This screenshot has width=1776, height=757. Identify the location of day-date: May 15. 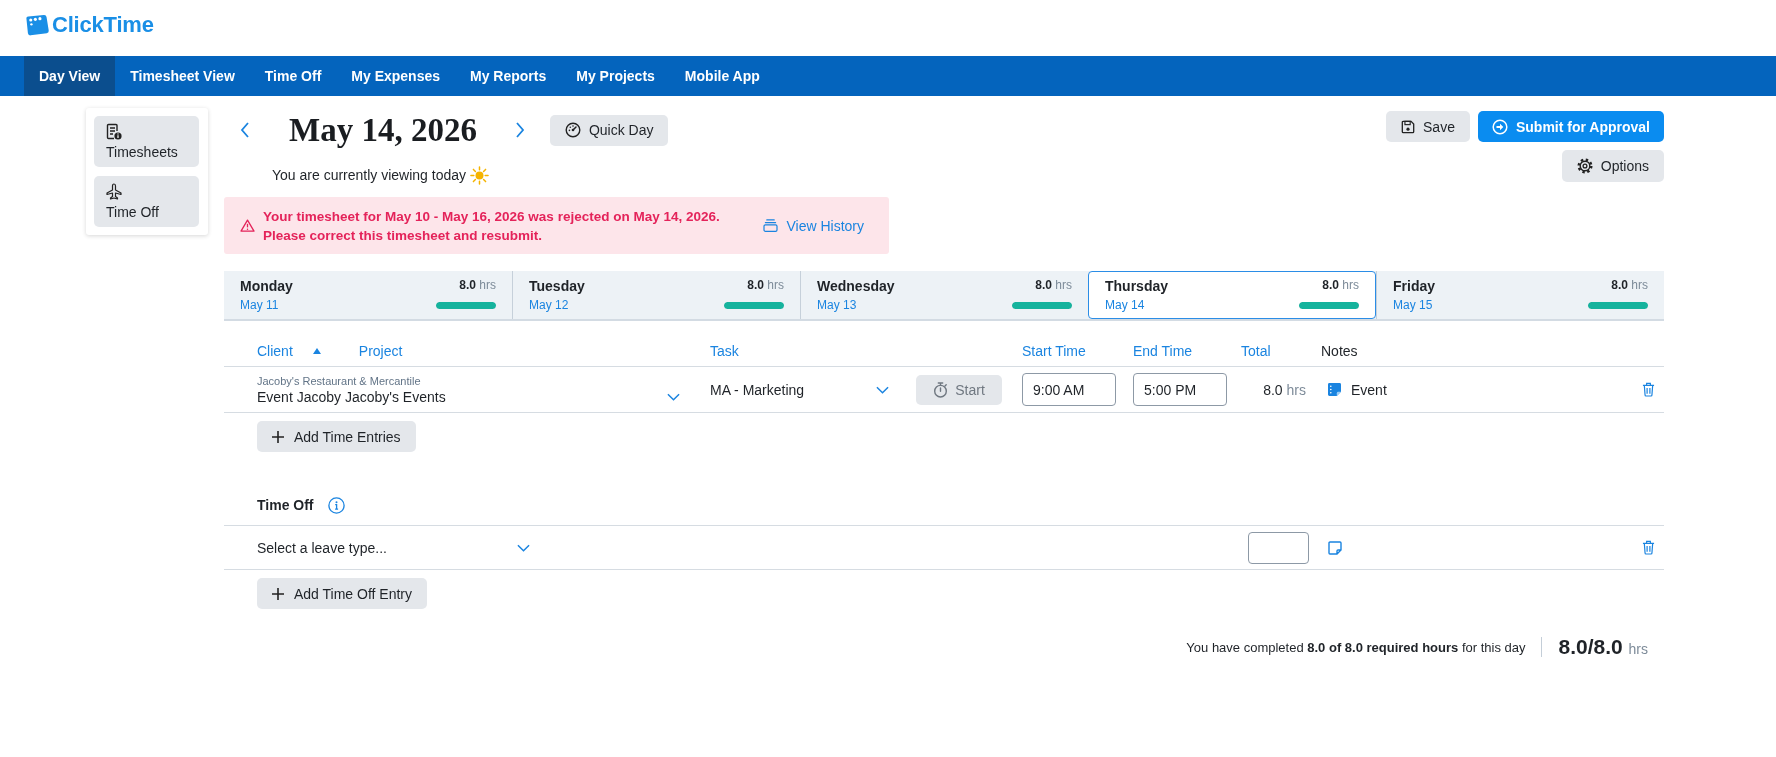
(1413, 305).